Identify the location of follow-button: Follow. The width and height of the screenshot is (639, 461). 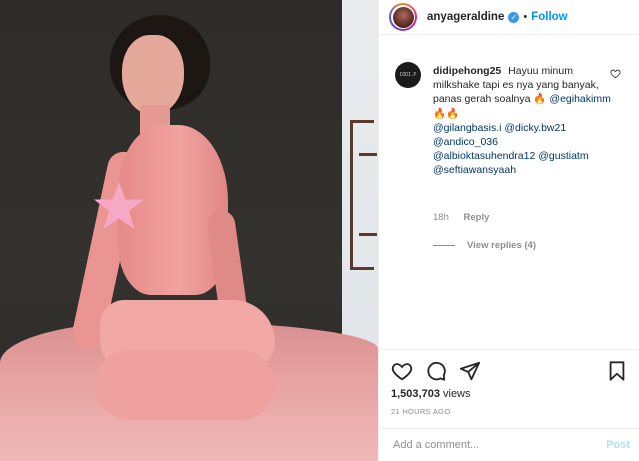
(549, 17).